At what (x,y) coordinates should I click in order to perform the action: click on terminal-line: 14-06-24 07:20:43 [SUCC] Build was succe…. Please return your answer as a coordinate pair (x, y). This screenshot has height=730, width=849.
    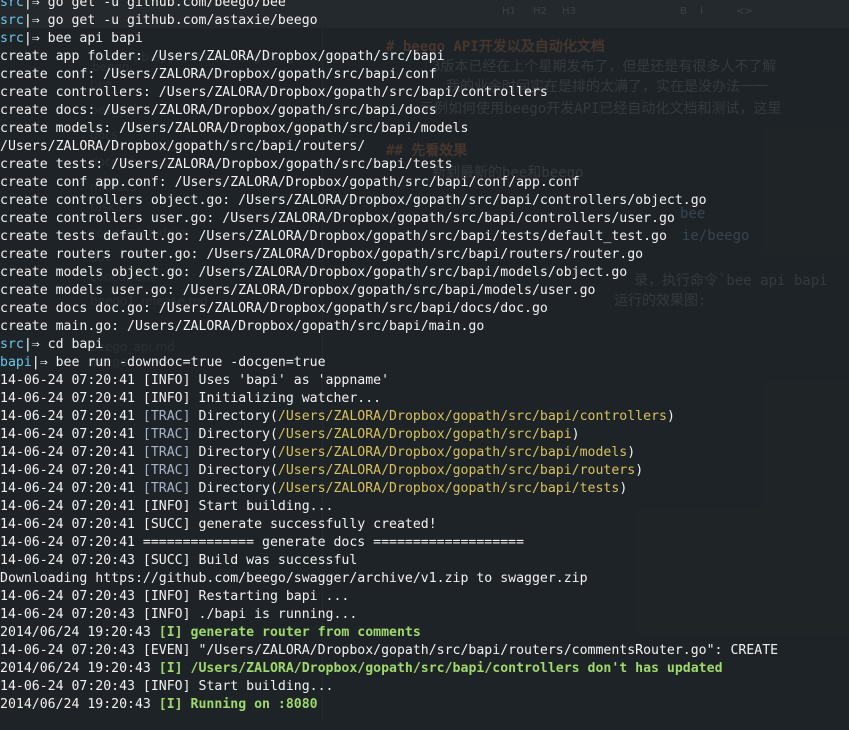
    Looking at the image, I should click on (178, 561).